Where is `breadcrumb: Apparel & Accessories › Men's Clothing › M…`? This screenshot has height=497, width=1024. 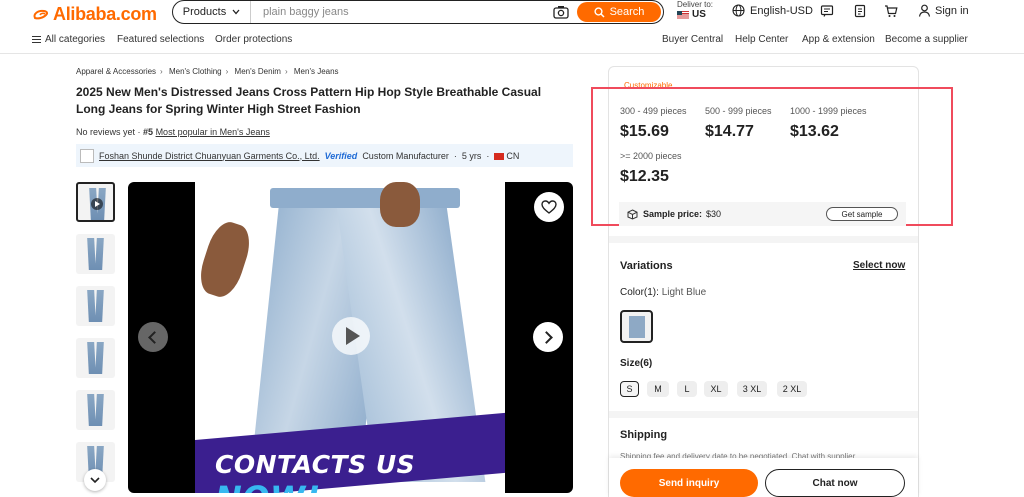 breadcrumb: Apparel & Accessories › Men's Clothing › M… is located at coordinates (207, 71).